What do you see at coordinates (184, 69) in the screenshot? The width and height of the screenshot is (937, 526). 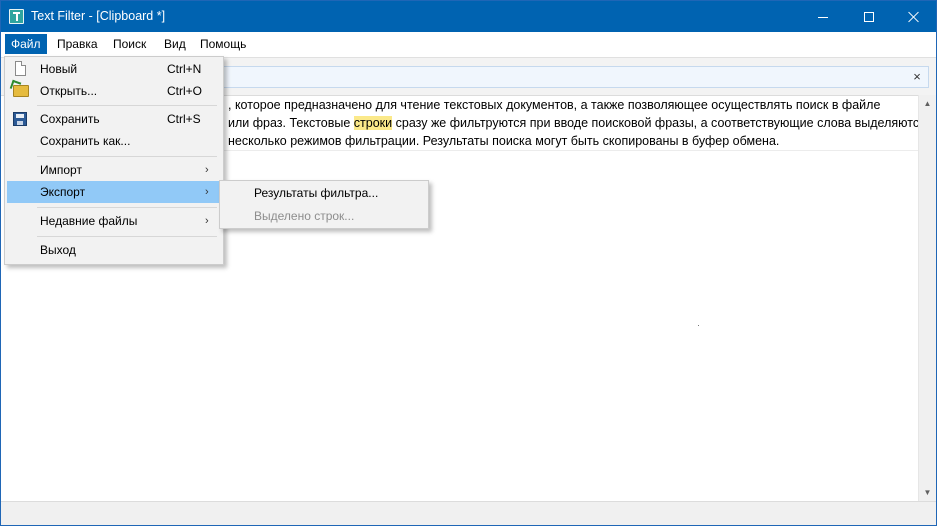 I see `menu-item-shortcut: Ctrl+N` at bounding box center [184, 69].